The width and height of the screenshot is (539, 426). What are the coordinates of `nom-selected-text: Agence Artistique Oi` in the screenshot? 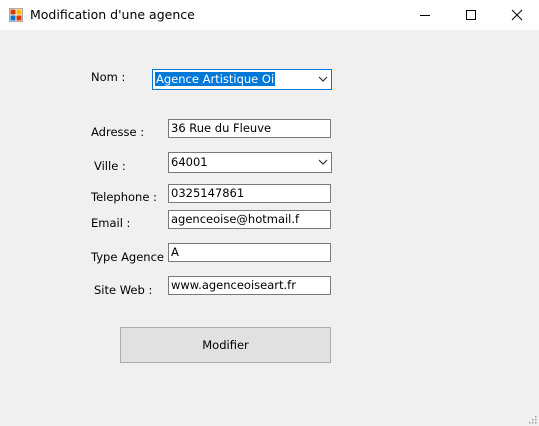 It's located at (215, 79).